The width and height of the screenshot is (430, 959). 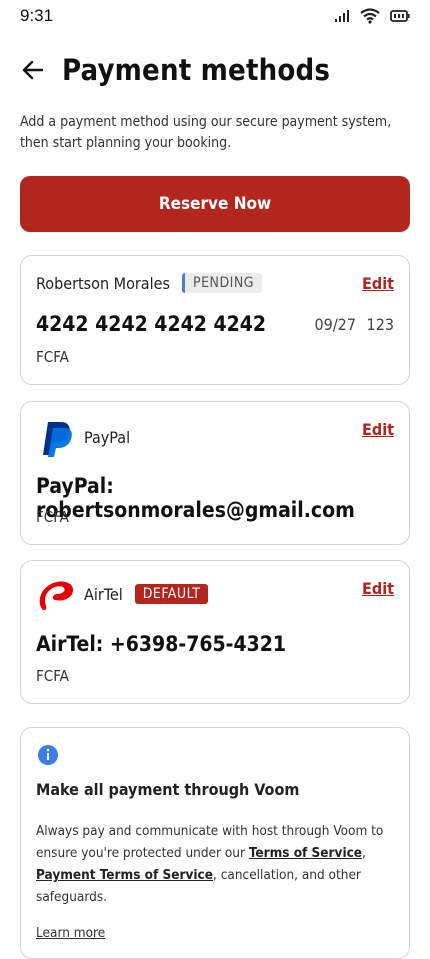 What do you see at coordinates (171, 594) in the screenshot?
I see `default-badge: DEFAULT` at bounding box center [171, 594].